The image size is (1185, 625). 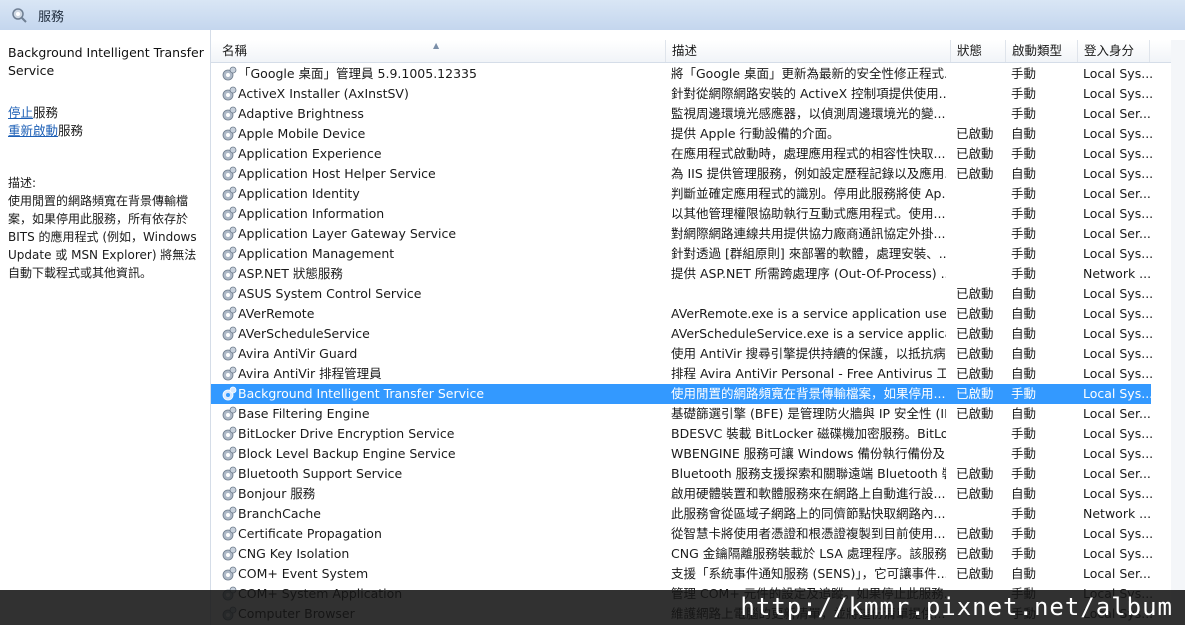 I want to click on restart-service-link: 重新啟動, so click(x=33, y=130).